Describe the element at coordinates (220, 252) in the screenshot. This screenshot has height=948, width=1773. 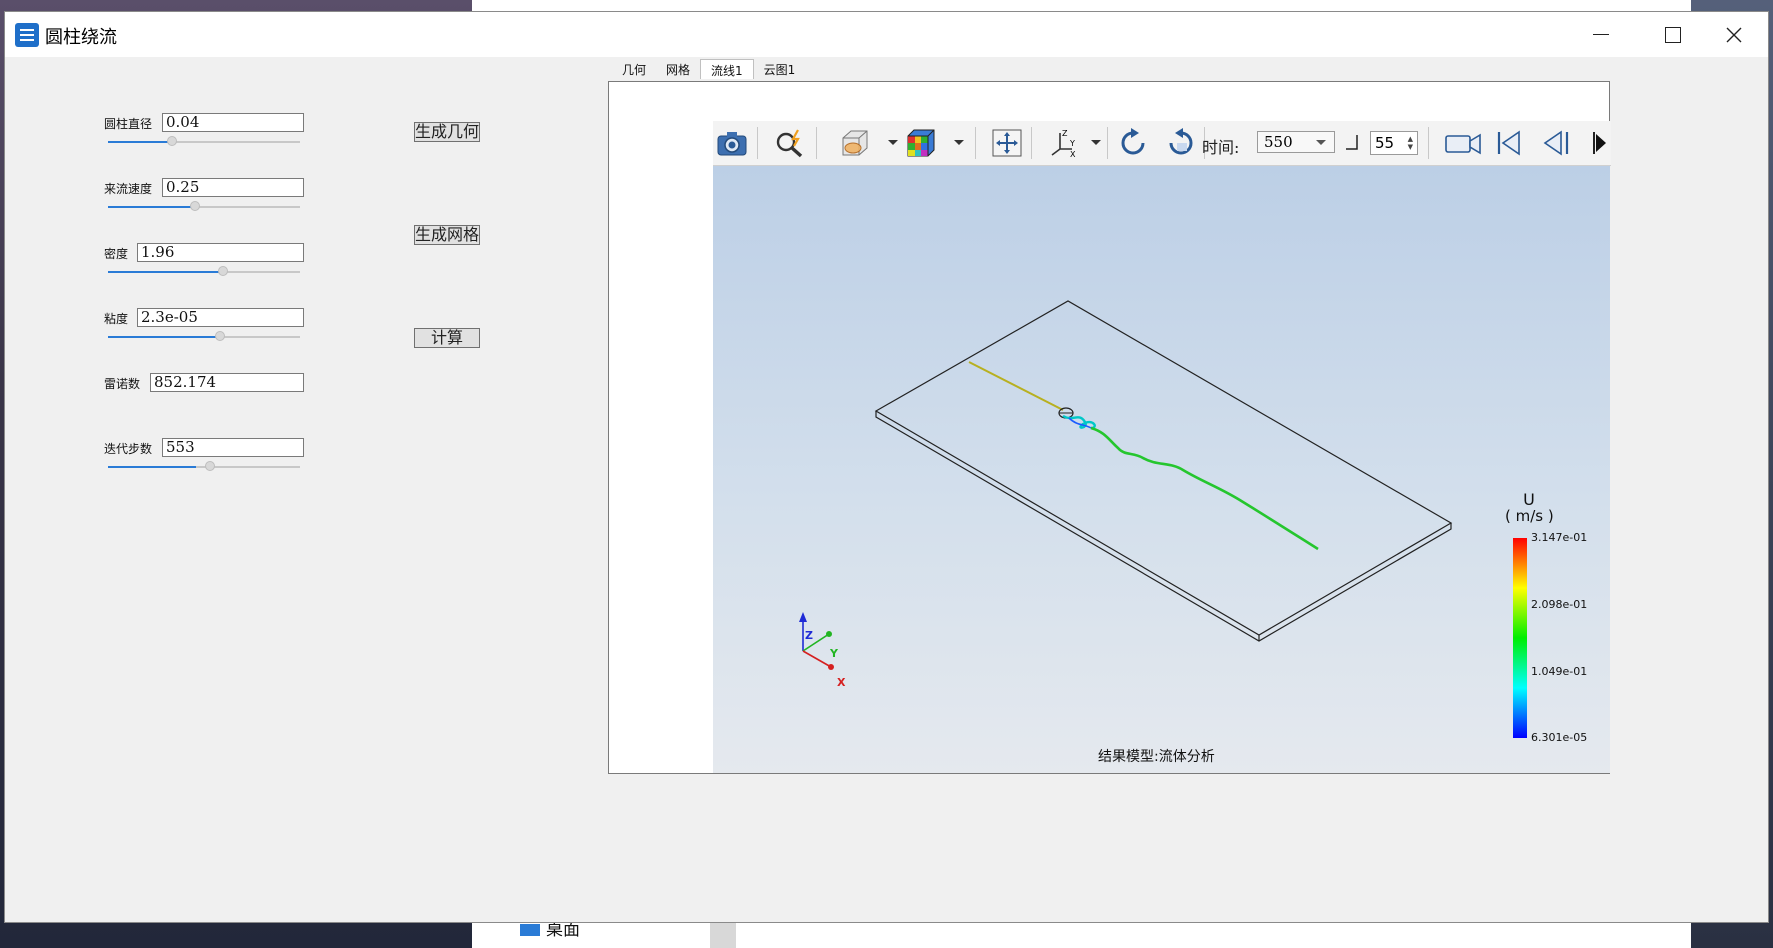
I see `density-input: 1.96` at that location.